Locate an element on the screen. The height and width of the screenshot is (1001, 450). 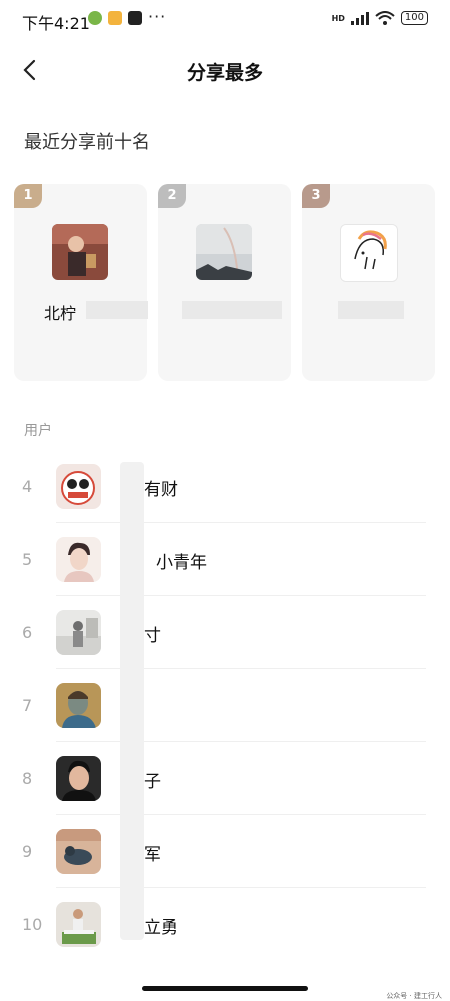
page-title: 分享最多 is located at coordinates (224, 73).